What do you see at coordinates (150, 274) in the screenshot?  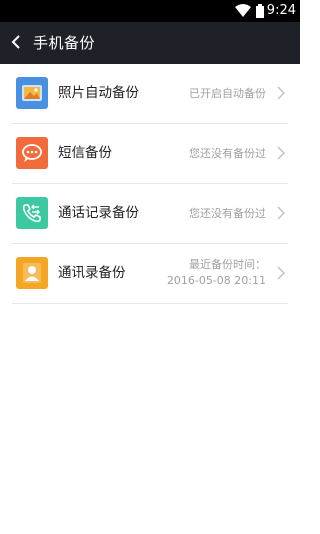 I see `list-item-contacts-backup: 通讯录备份 最近备份时间： 2016-05-08 20:11` at bounding box center [150, 274].